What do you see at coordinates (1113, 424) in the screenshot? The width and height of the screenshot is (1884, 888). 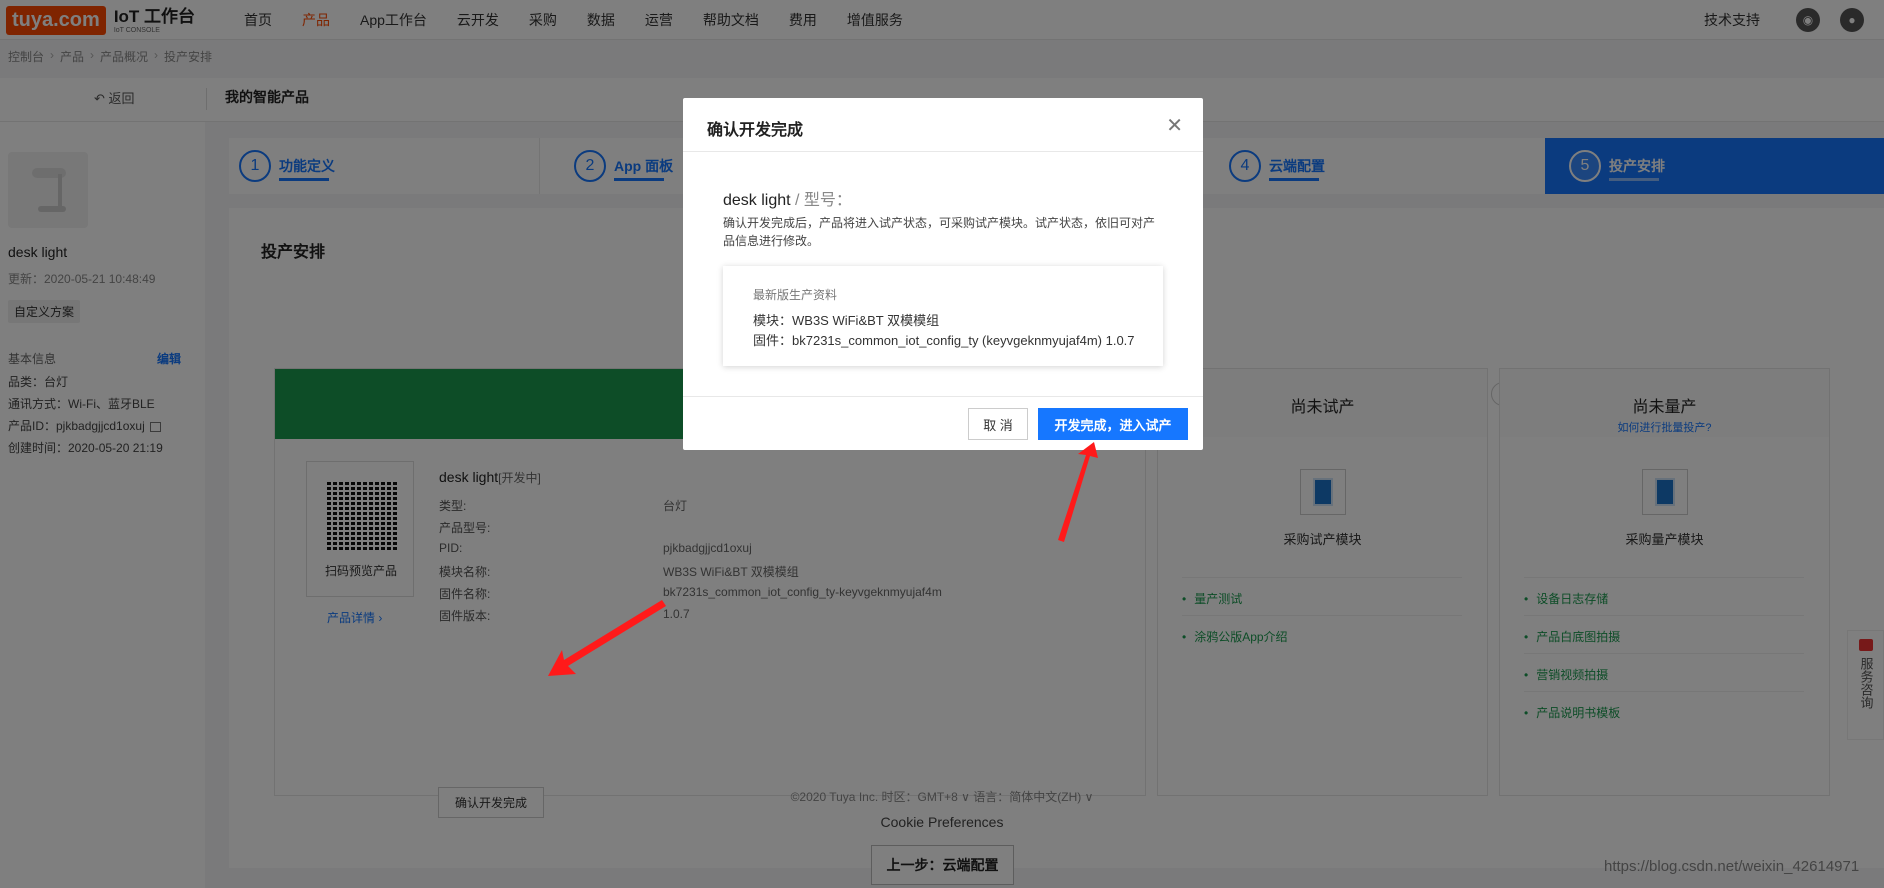 I see `confirm-trial-button: 开发完成，进入试产` at bounding box center [1113, 424].